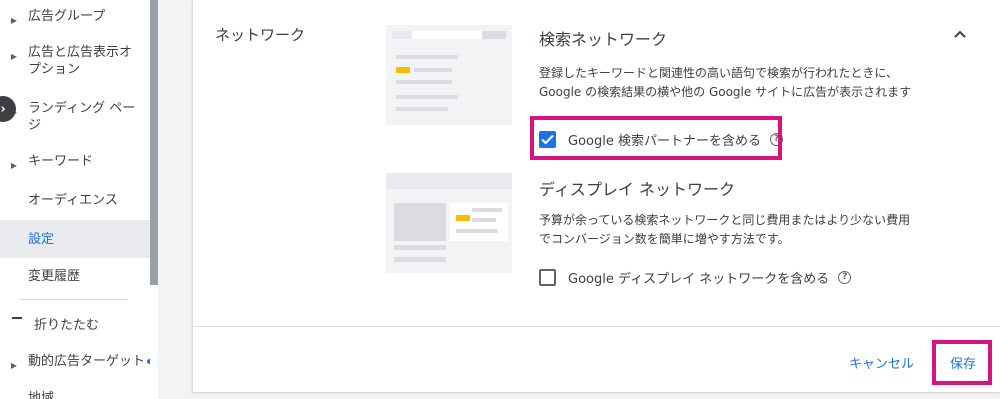 This screenshot has width=1000, height=399. I want to click on section-title: ネットワーク, so click(260, 35).